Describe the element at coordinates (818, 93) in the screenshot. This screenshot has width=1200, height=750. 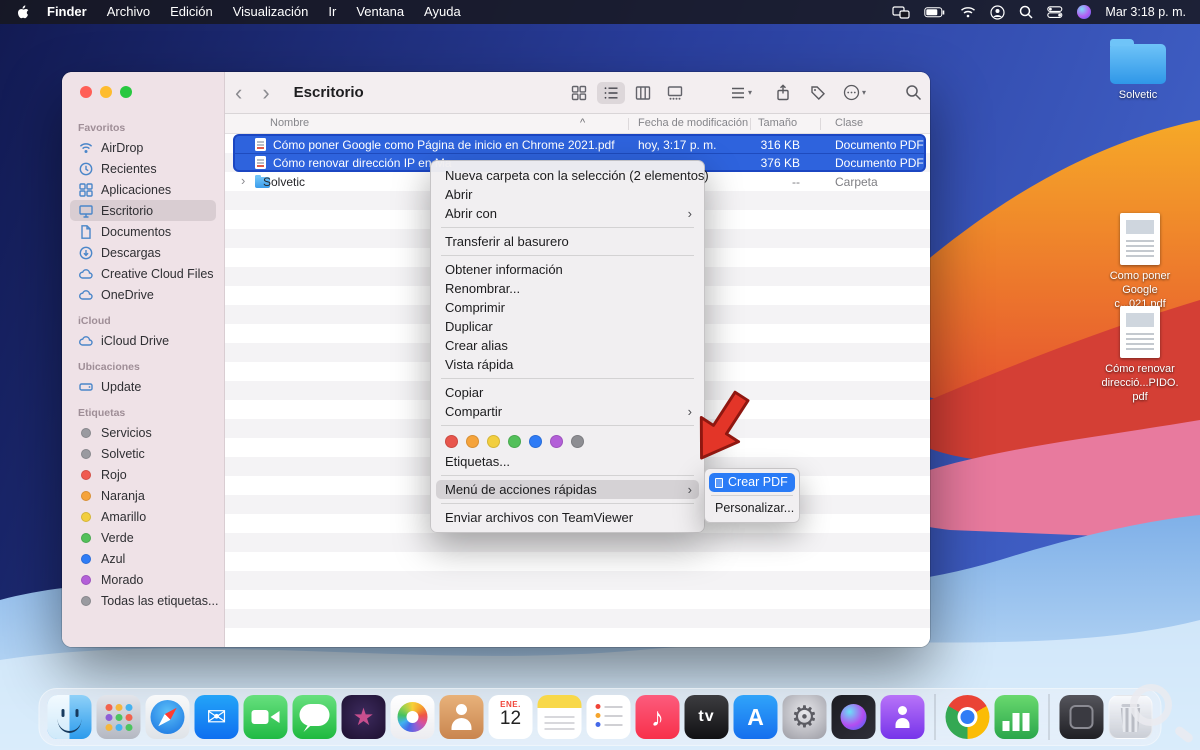
I see `tags-button` at that location.